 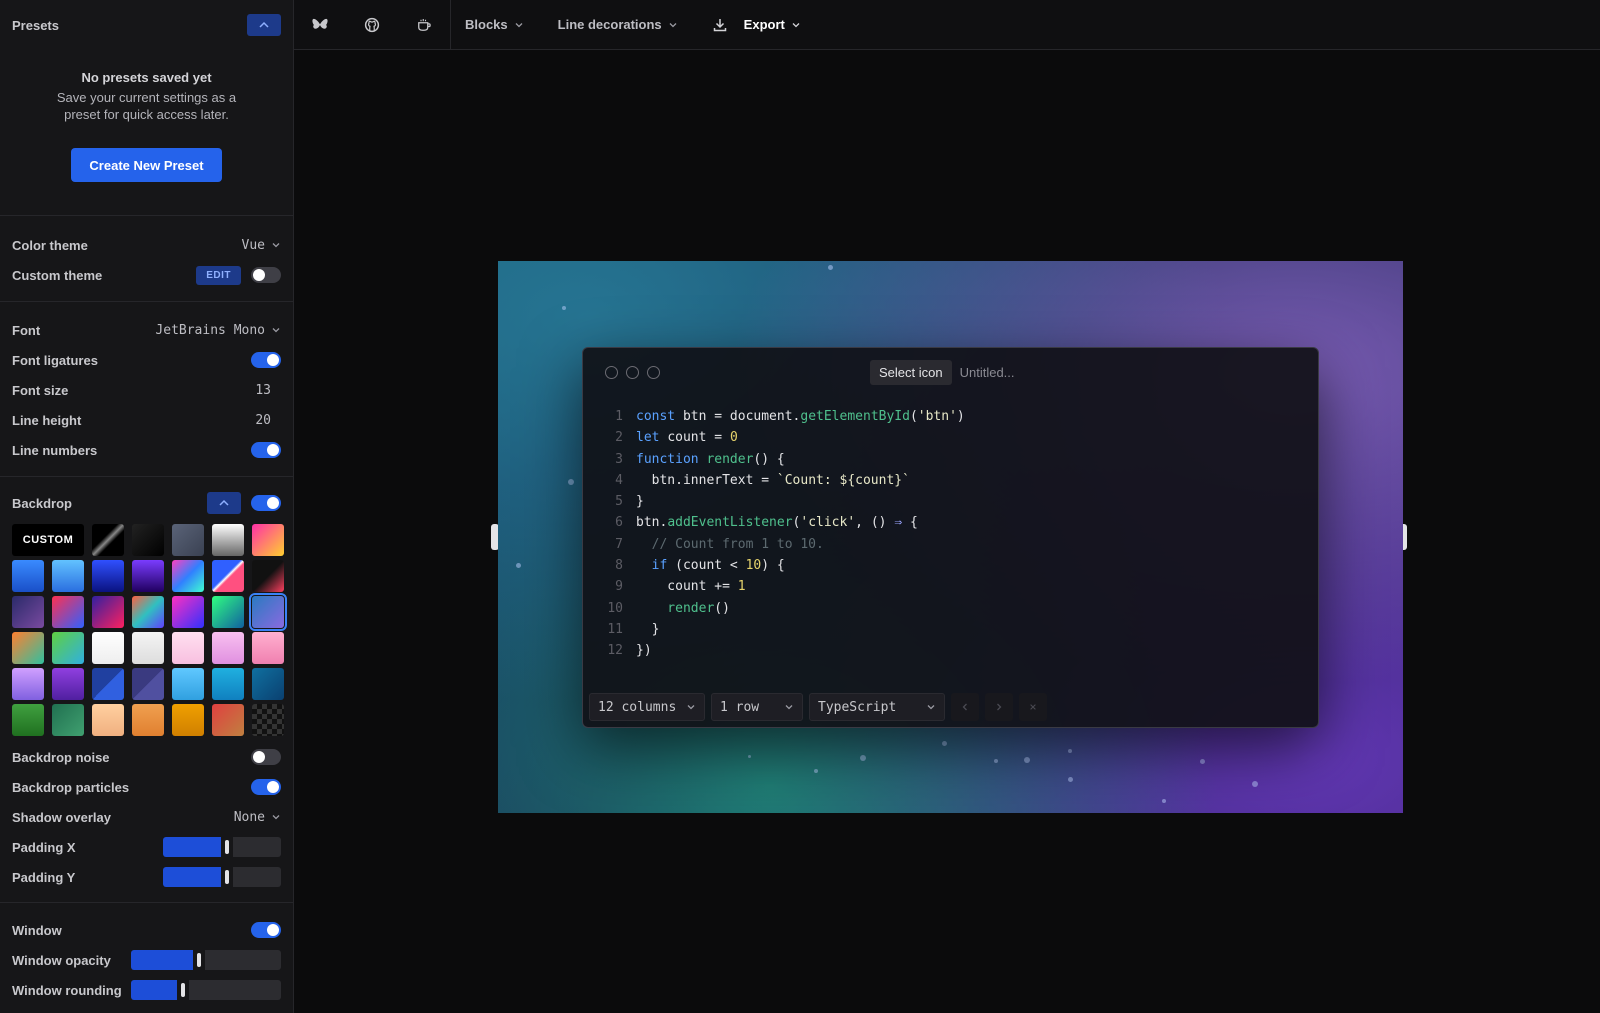 I want to click on shadow-overlay-select: None, so click(x=257, y=817).